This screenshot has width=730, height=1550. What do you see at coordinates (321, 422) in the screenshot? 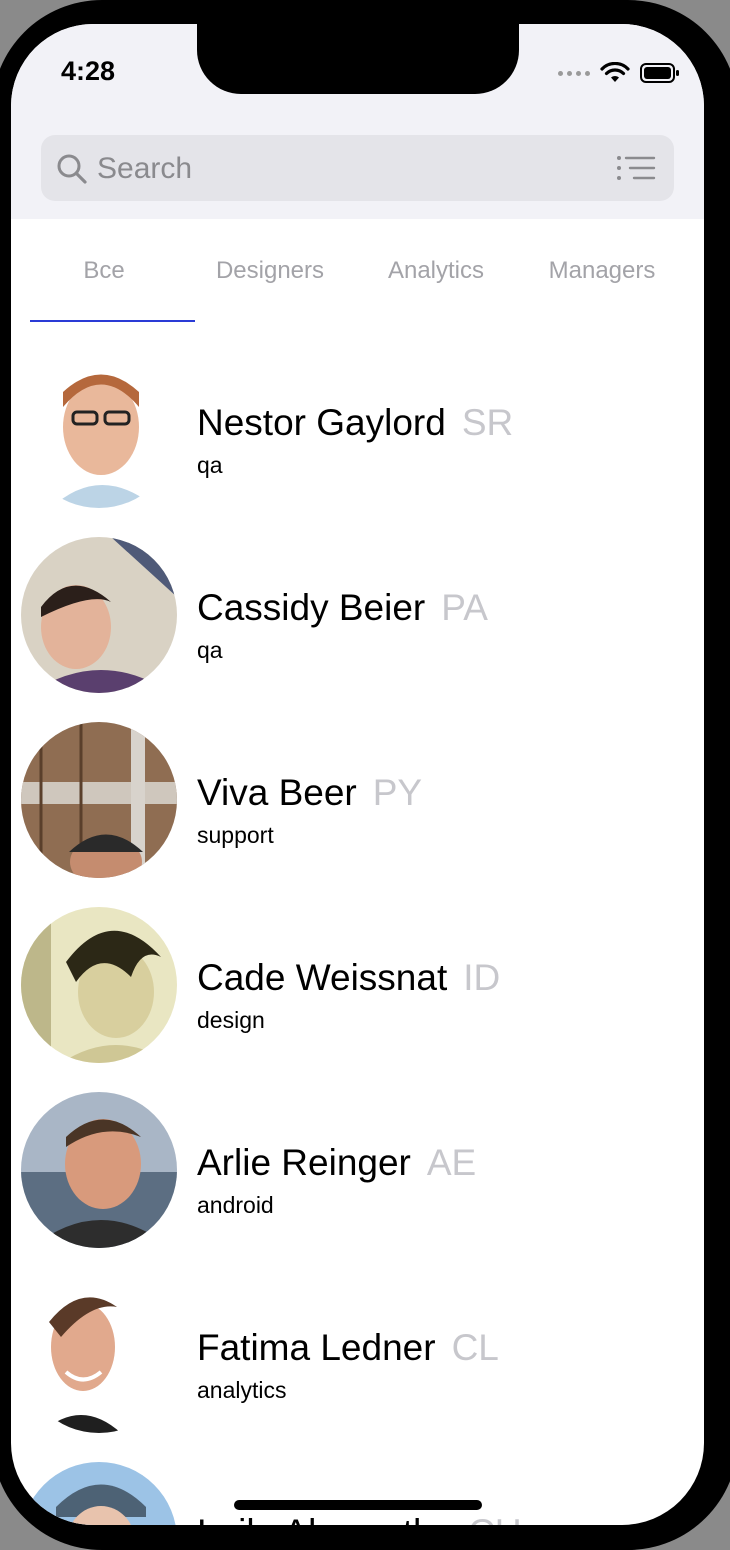
I see `person-full-name: Nestor Gaylord` at bounding box center [321, 422].